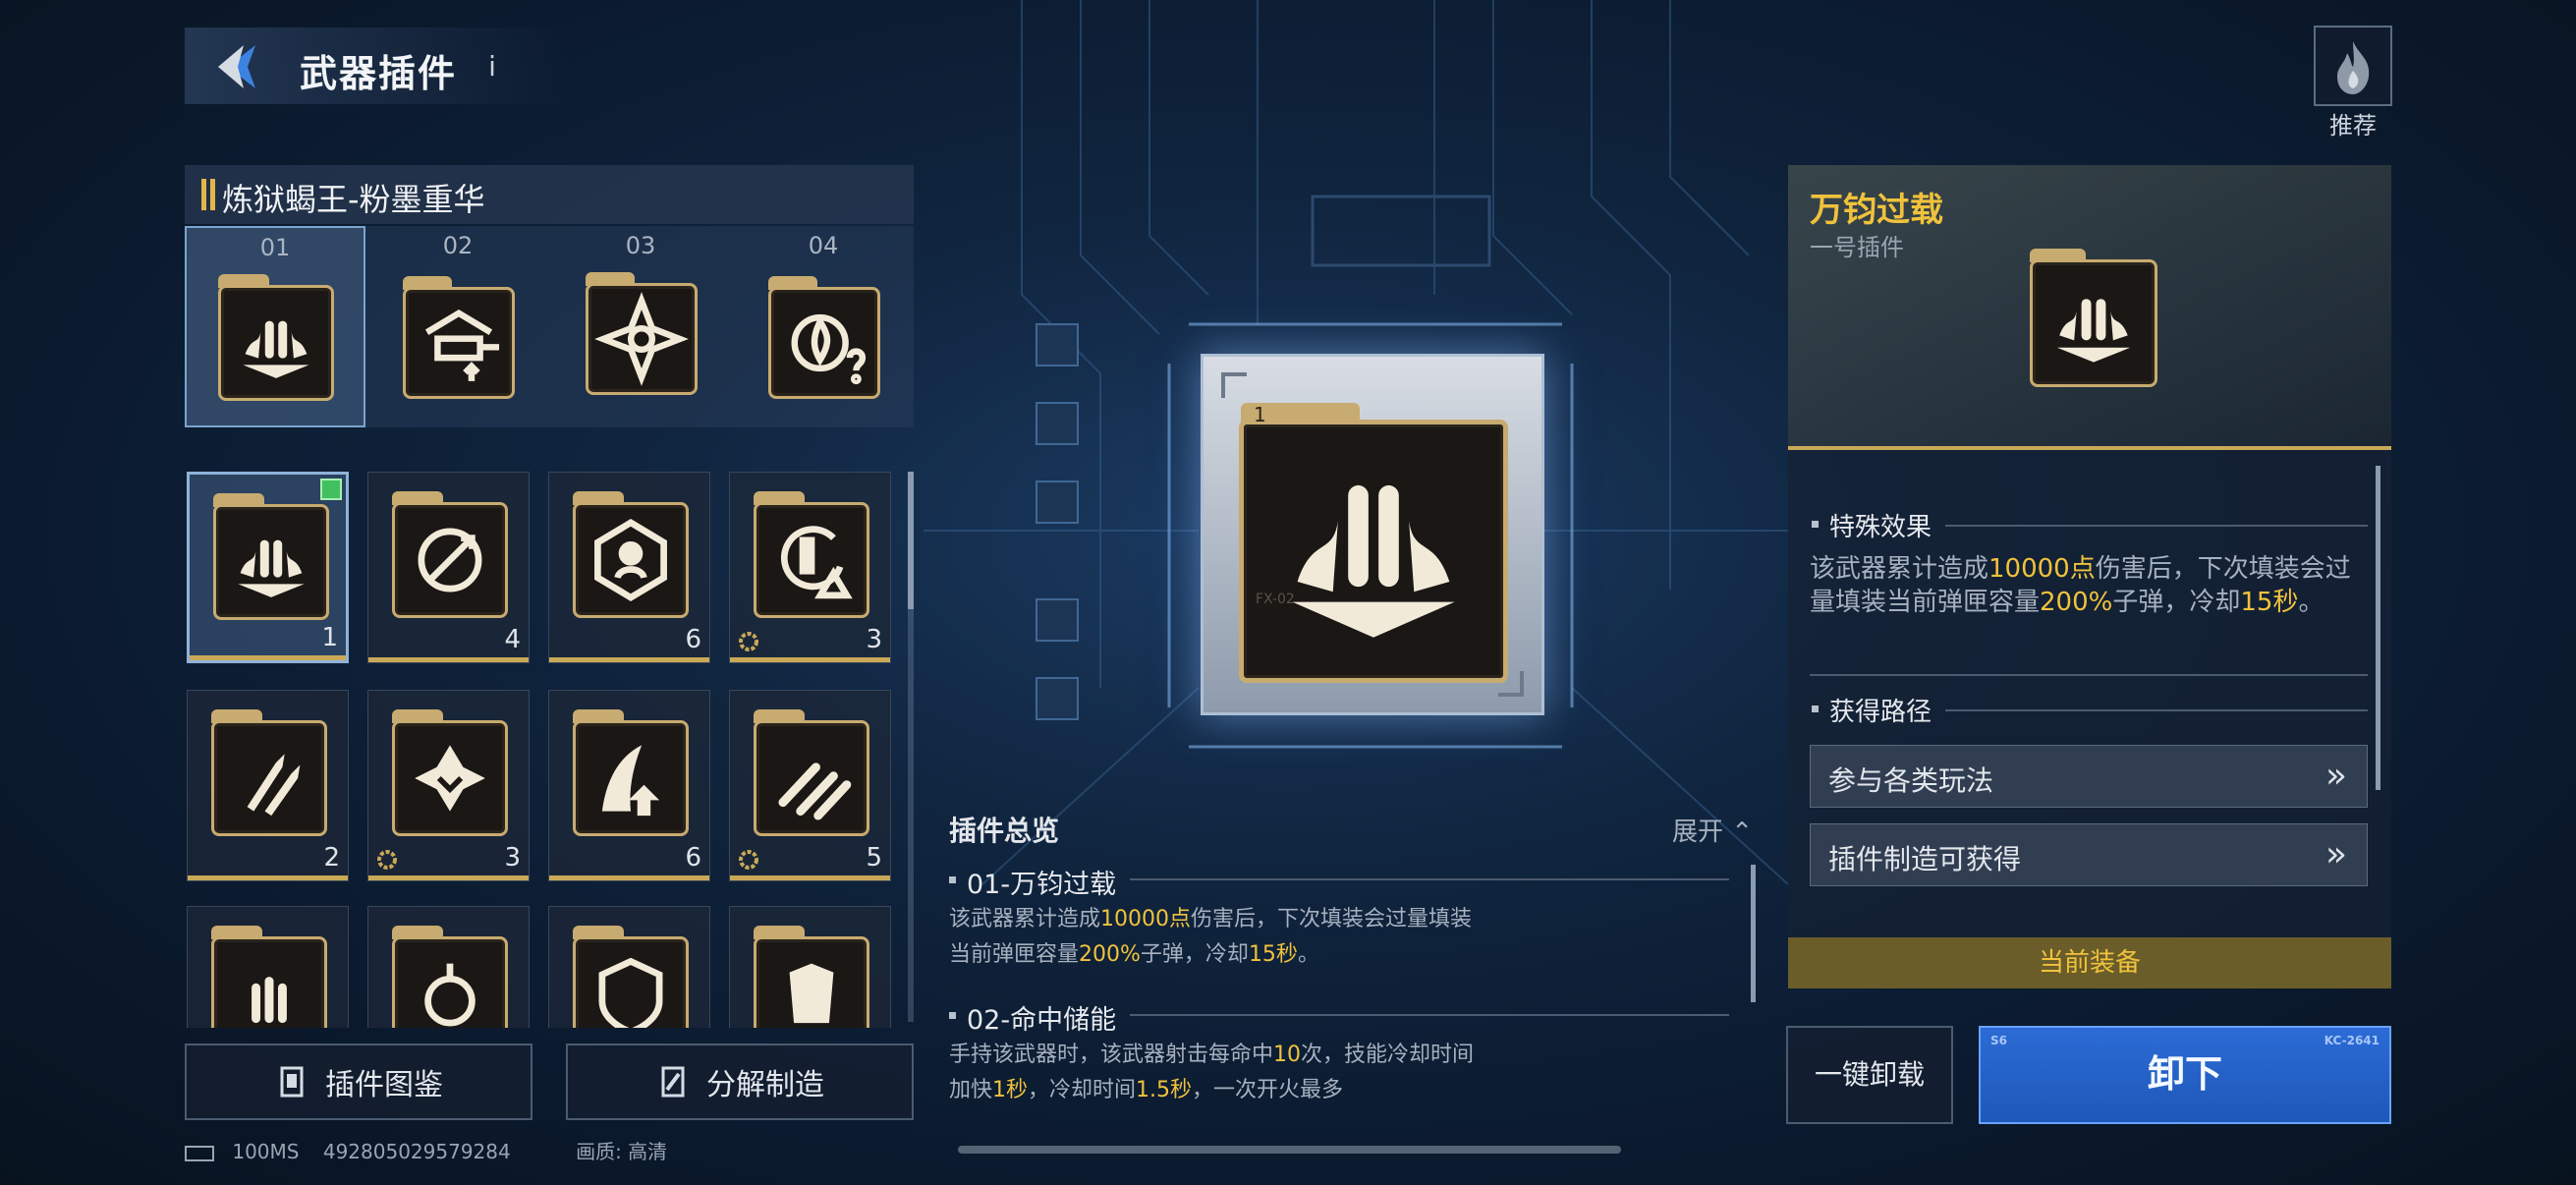 The image size is (2576, 1185). What do you see at coordinates (492, 67) in the screenshot?
I see `info-icon: i` at bounding box center [492, 67].